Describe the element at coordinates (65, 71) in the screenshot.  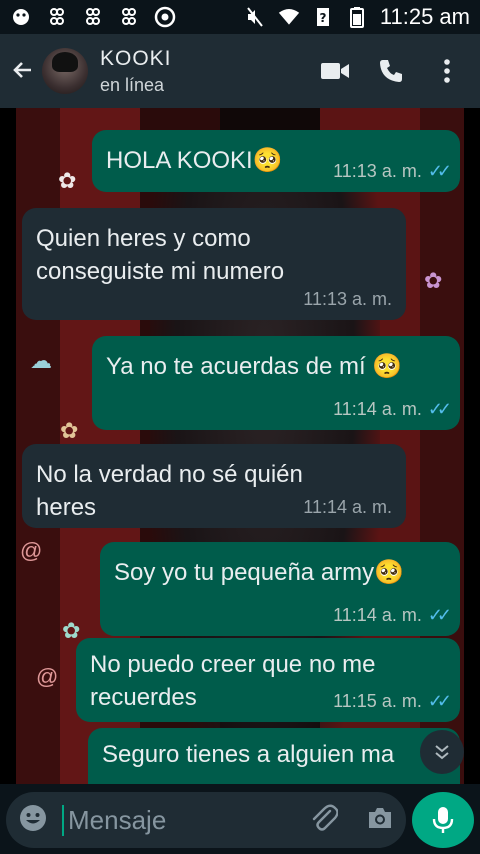
I see `avatar` at that location.